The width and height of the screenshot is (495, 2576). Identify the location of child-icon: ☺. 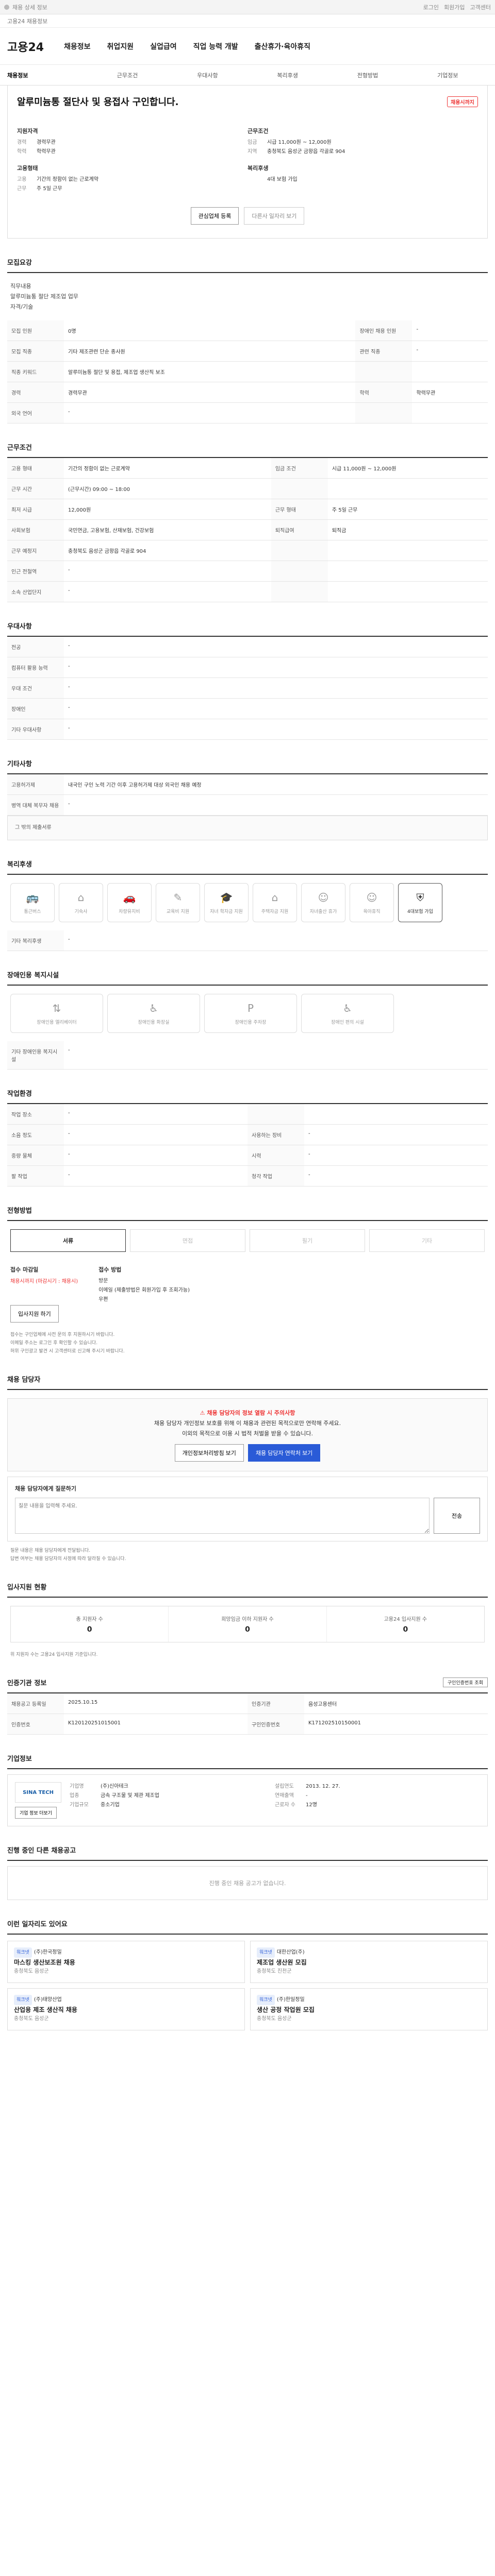
(371, 897).